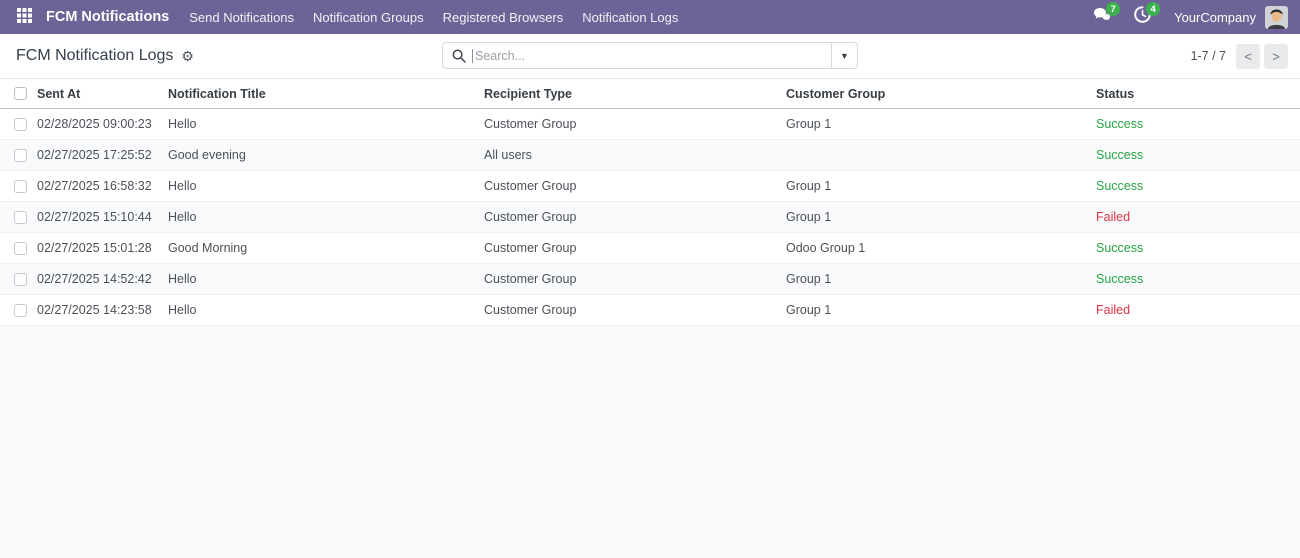 This screenshot has height=558, width=1300. Describe the element at coordinates (187, 56) in the screenshot. I see `gear-icon: ⚙` at that location.